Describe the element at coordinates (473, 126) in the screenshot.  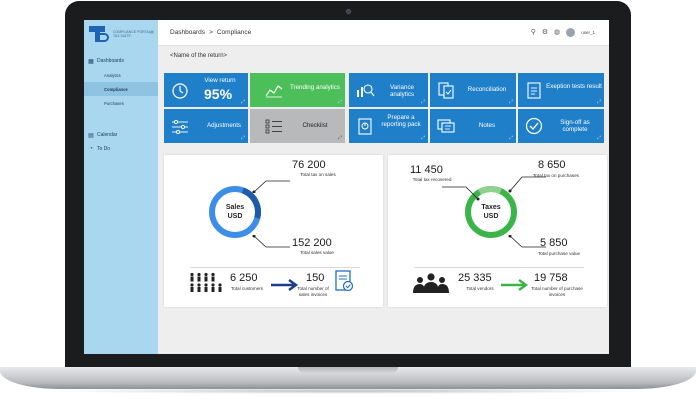
I see `tile-notes: Notes ⤢` at that location.